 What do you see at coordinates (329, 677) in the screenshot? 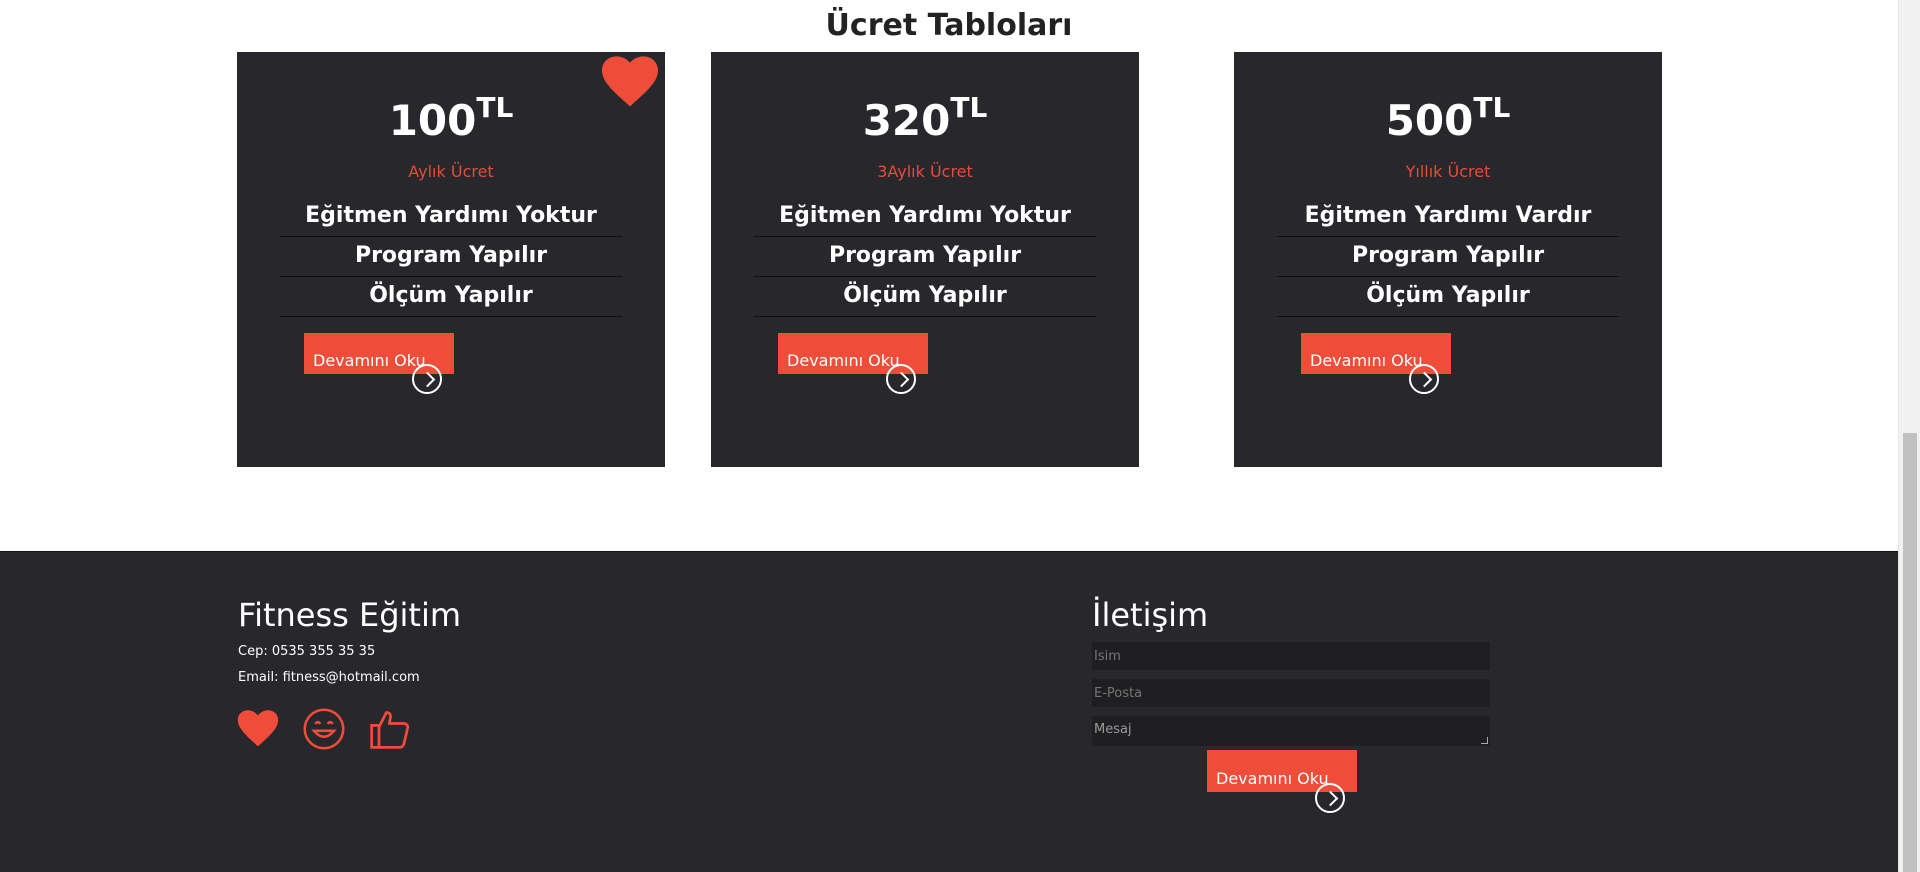
I see `footer-email: Email: fitness@hotmail.com` at bounding box center [329, 677].